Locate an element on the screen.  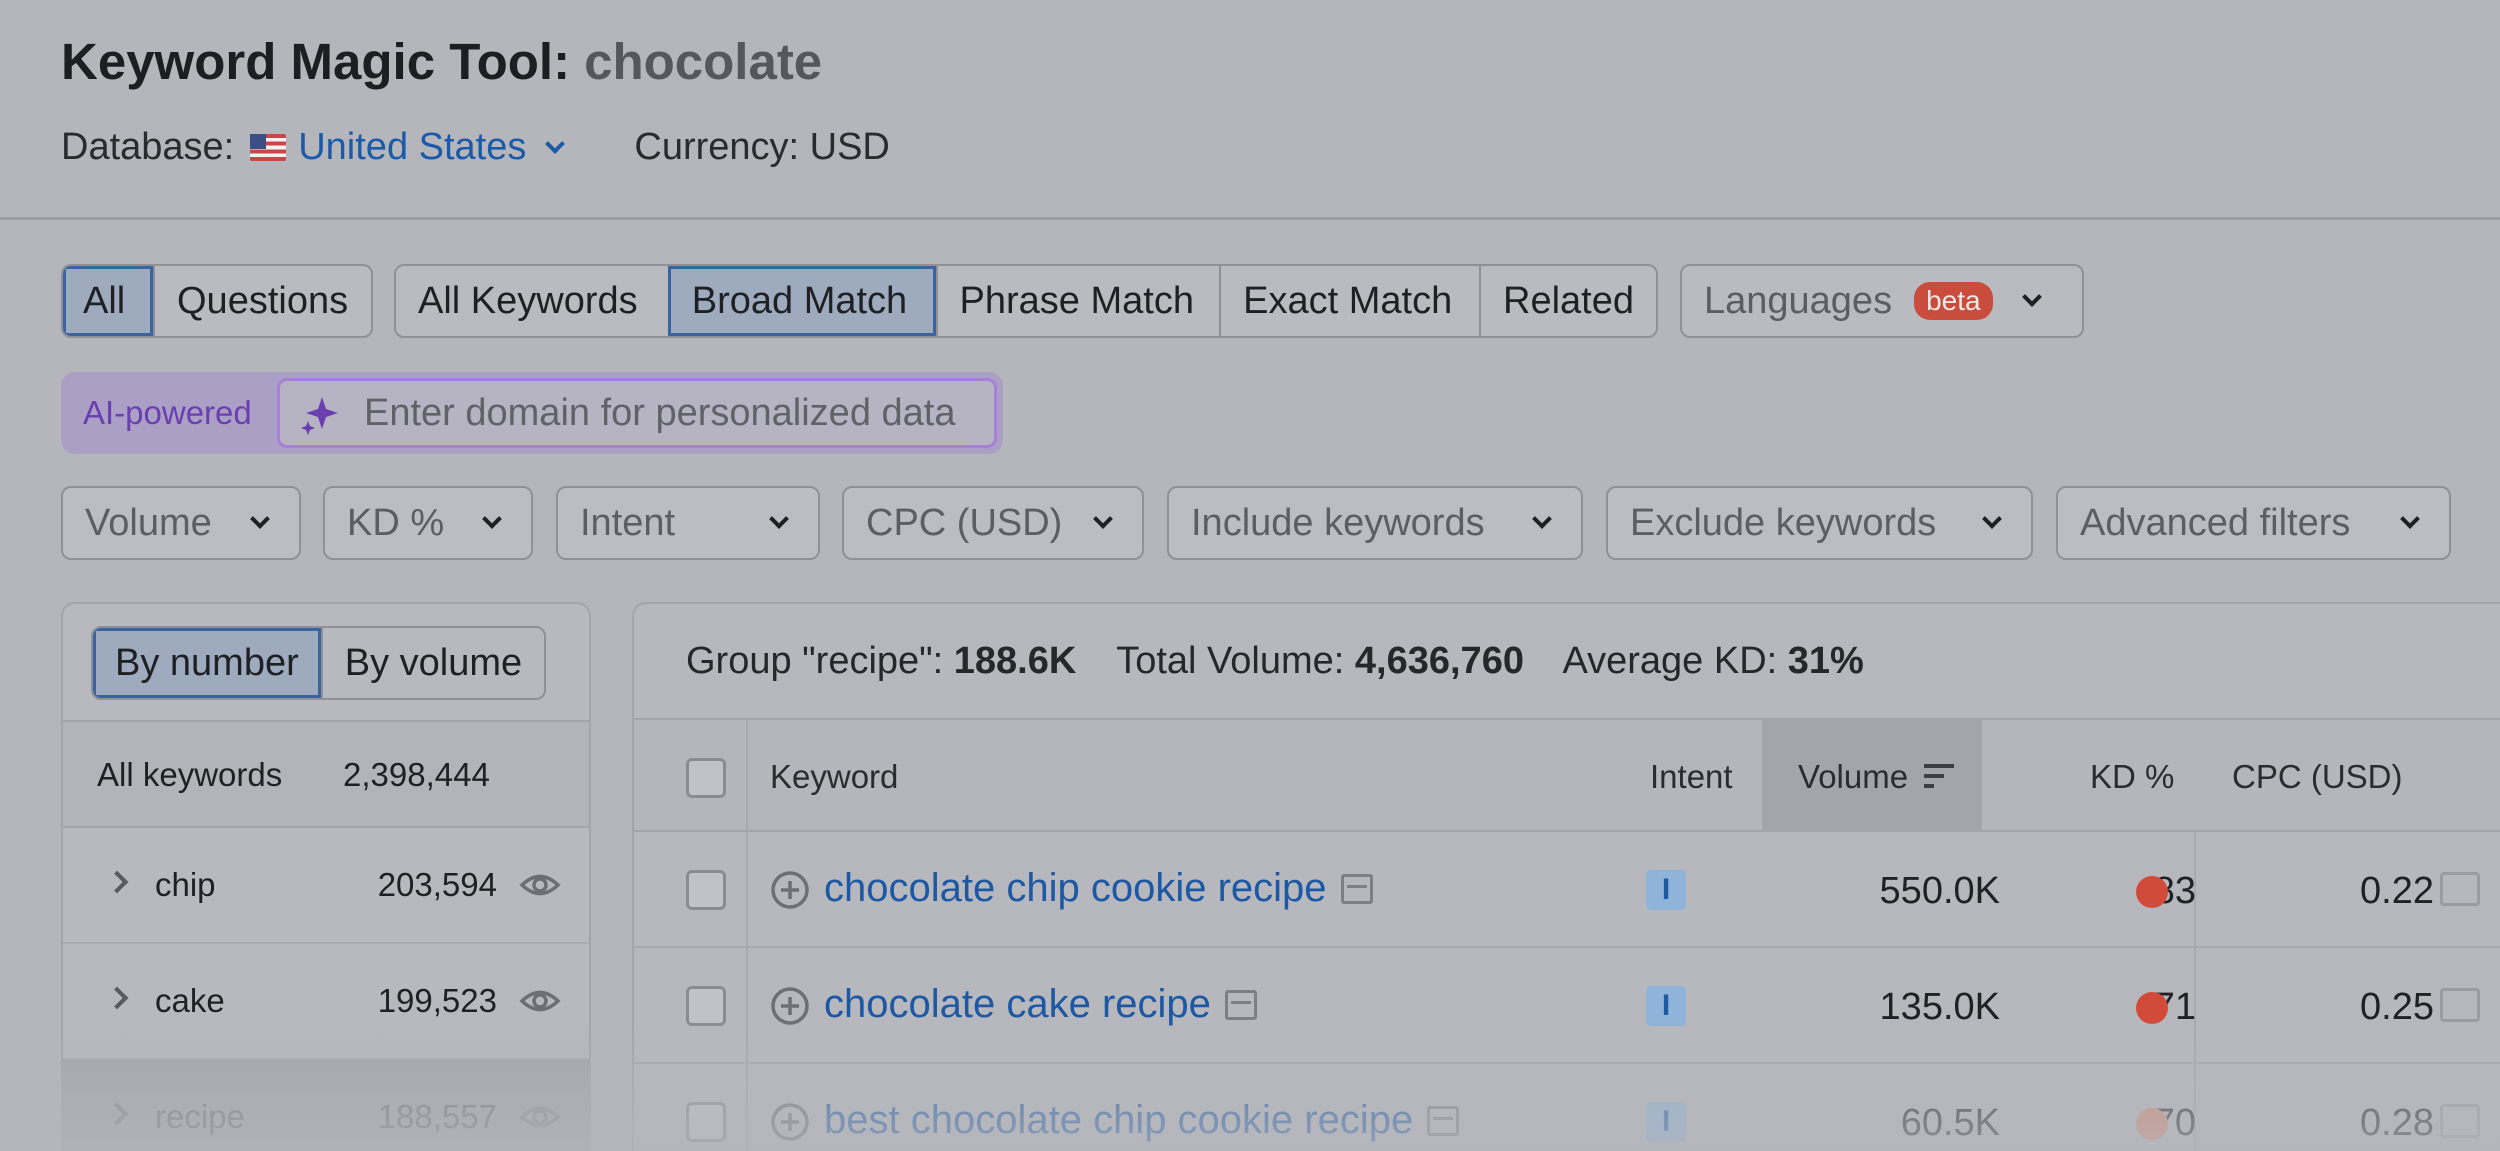
cpc-column-label: CPC (USD) is located at coordinates (2317, 777).